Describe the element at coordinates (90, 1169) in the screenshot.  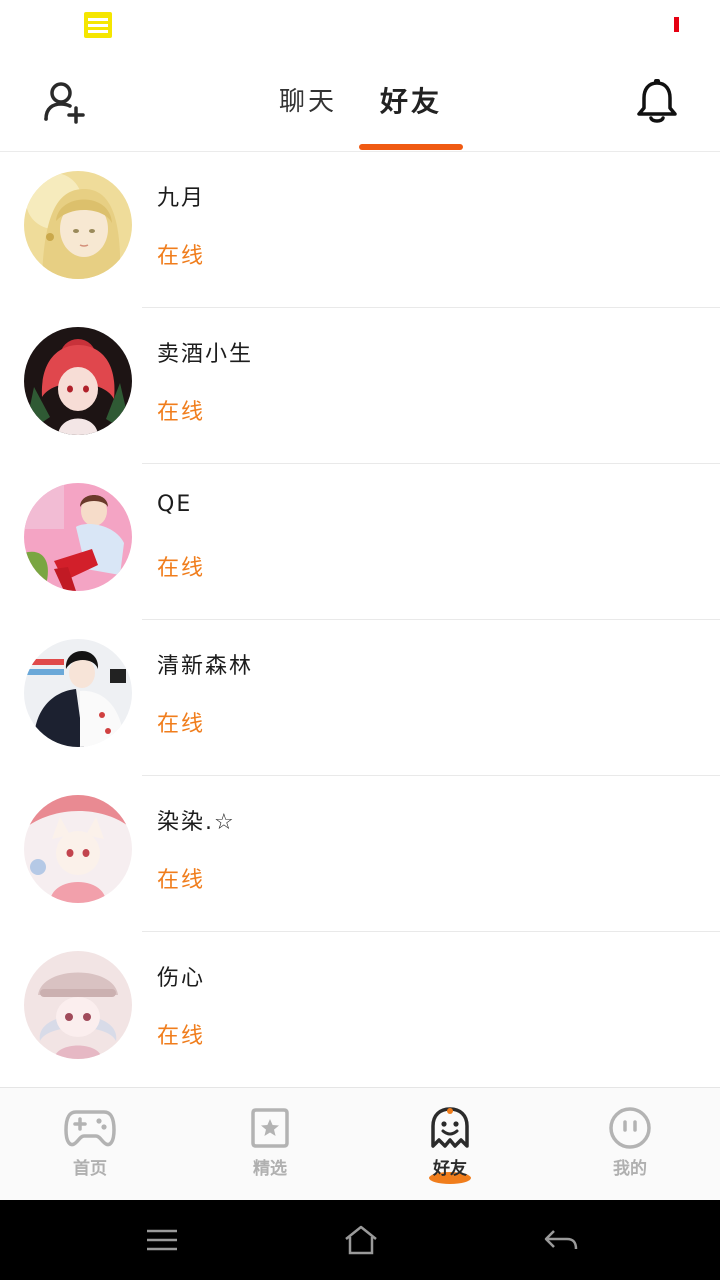
I see `nav-label: 首页` at that location.